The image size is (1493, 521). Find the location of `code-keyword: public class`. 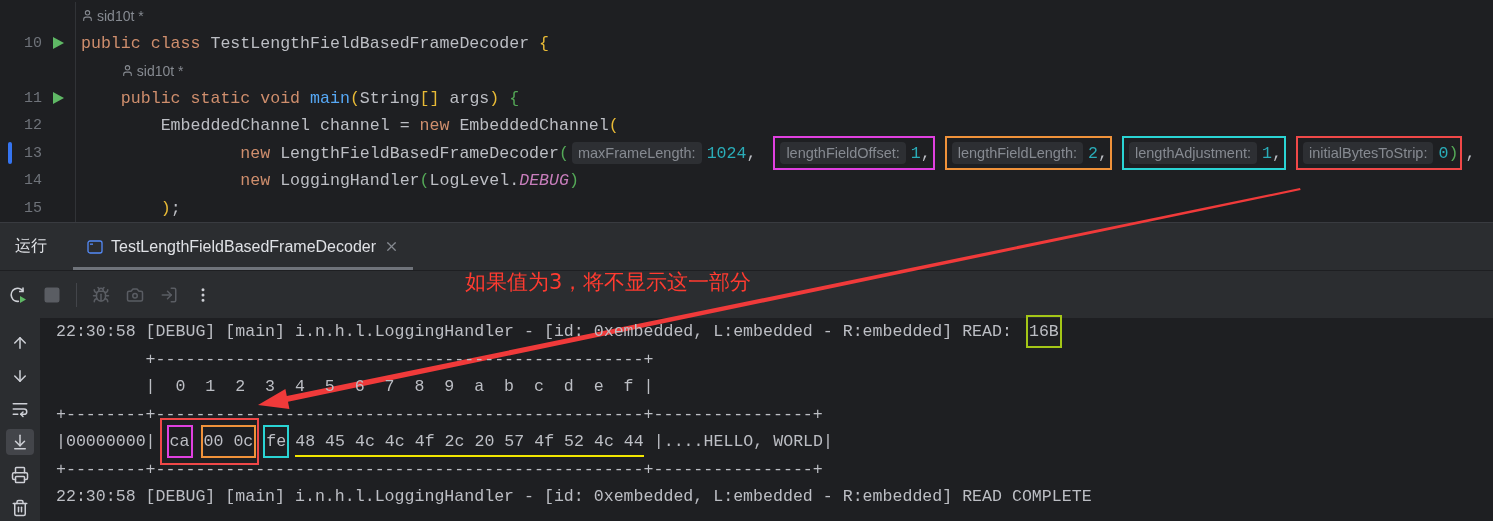

code-keyword: public class is located at coordinates (141, 43).